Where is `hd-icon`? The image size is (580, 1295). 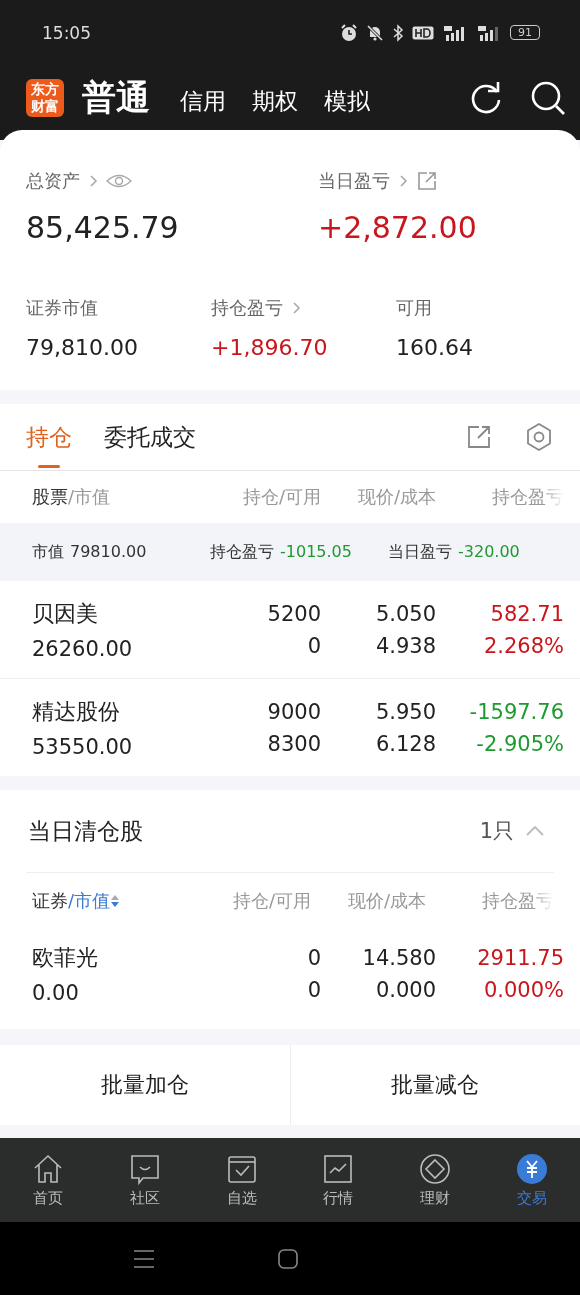 hd-icon is located at coordinates (423, 32).